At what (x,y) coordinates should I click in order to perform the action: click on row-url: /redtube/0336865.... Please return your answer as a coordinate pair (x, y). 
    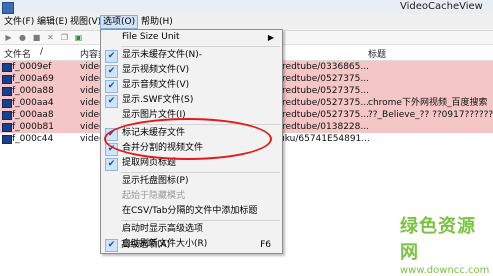
    Looking at the image, I should click on (324, 67).